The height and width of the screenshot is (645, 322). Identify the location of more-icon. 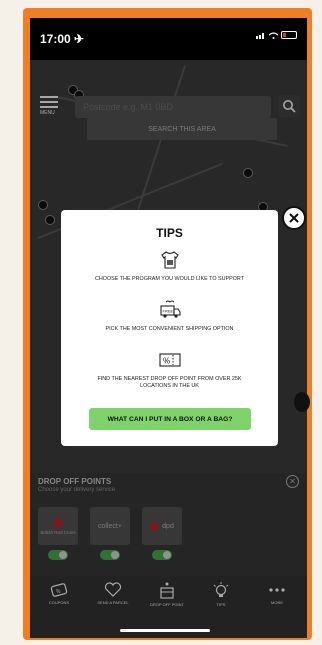
(277, 590).